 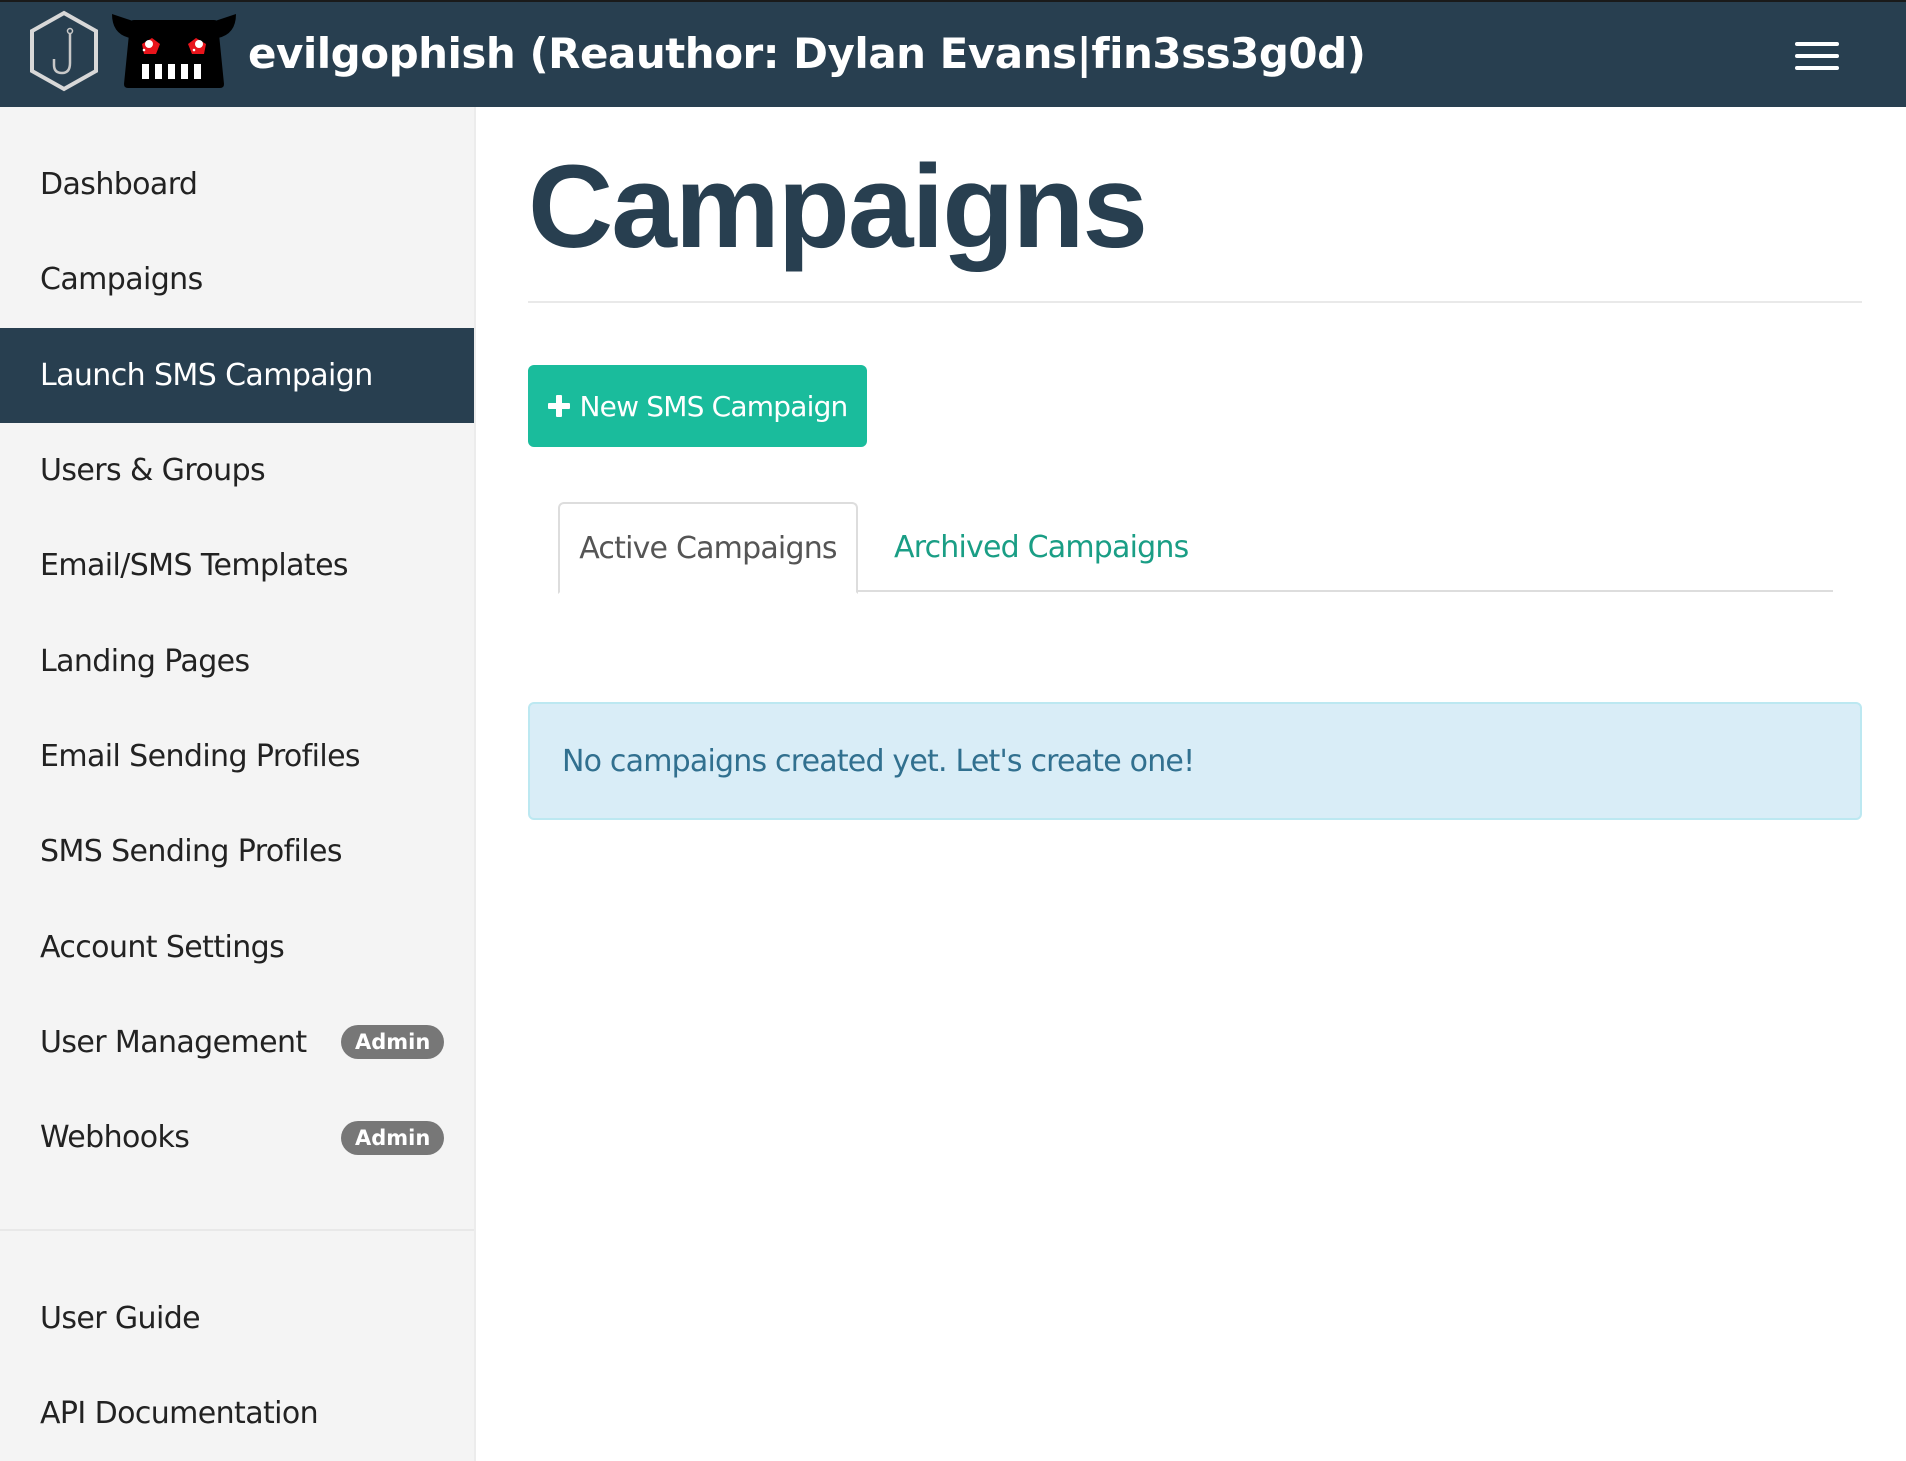 I want to click on new-sms-campaign-button: New SMS Campaign, so click(x=697, y=406).